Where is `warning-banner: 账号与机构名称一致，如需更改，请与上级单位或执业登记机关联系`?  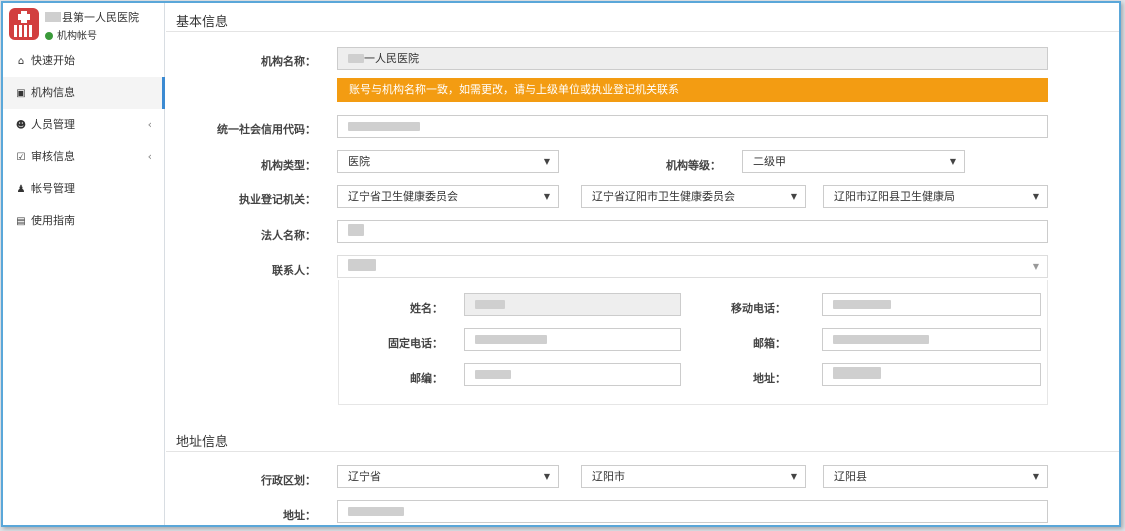
warning-banner: 账号与机构名称一致，如需更改，请与上级单位或执业登记机关联系 is located at coordinates (692, 90).